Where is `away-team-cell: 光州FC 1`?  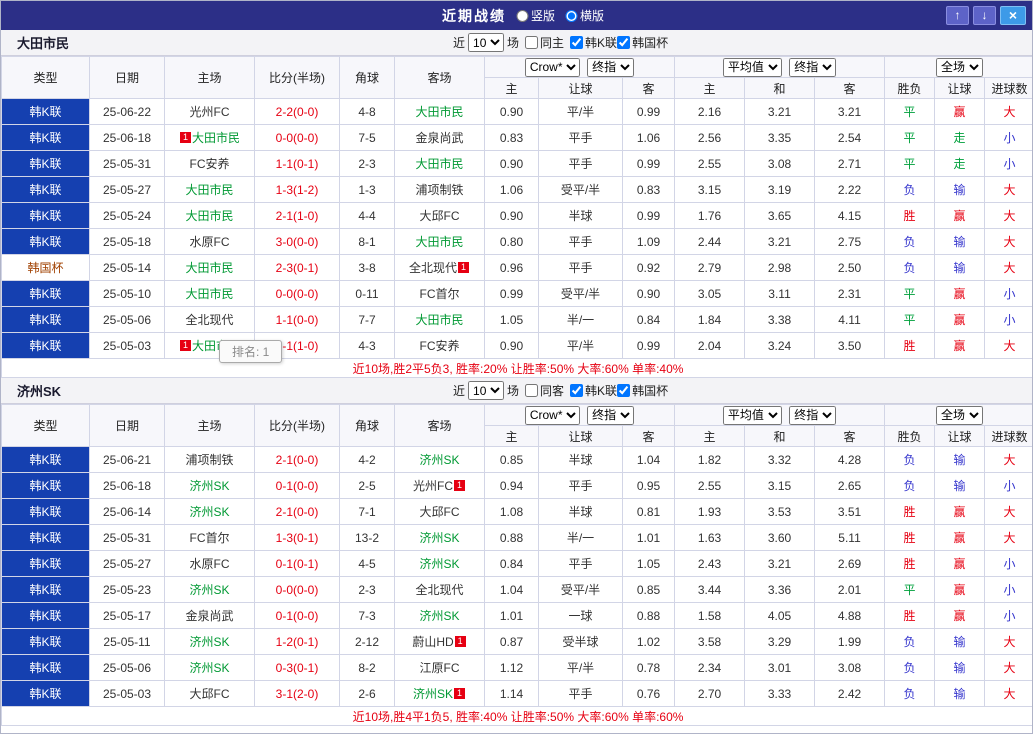
away-team-cell: 光州FC 1 is located at coordinates (439, 485).